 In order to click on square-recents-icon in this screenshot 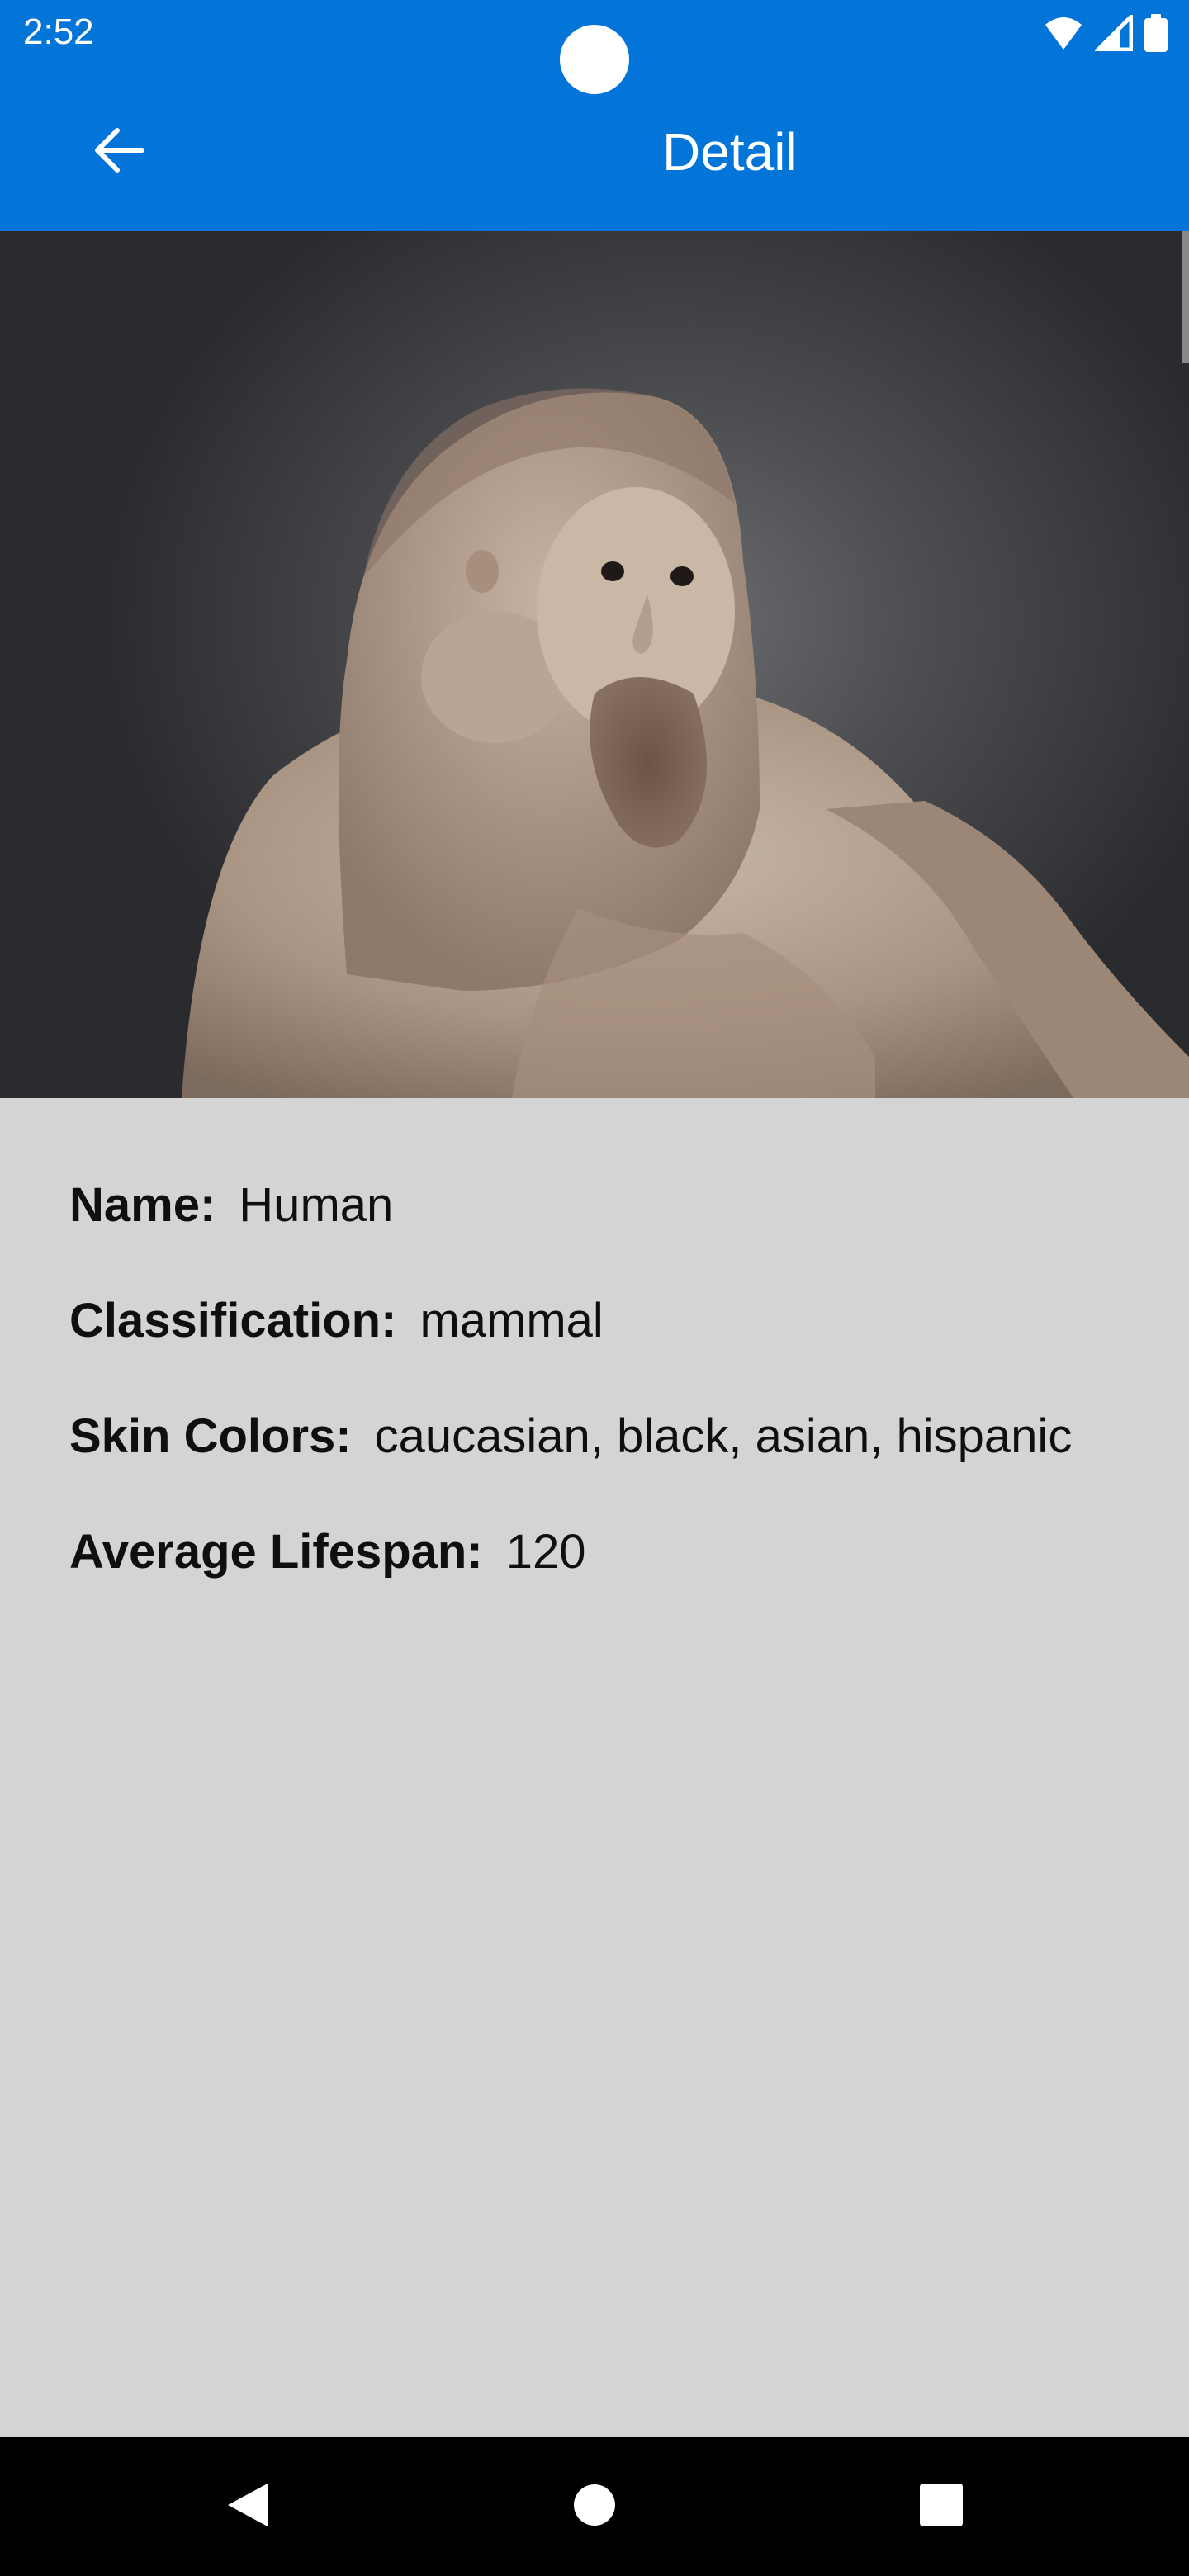, I will do `click(941, 2507)`.